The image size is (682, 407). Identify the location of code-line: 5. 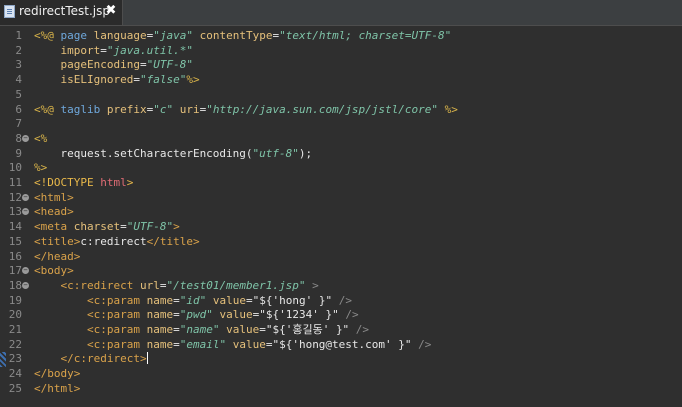
(341, 95).